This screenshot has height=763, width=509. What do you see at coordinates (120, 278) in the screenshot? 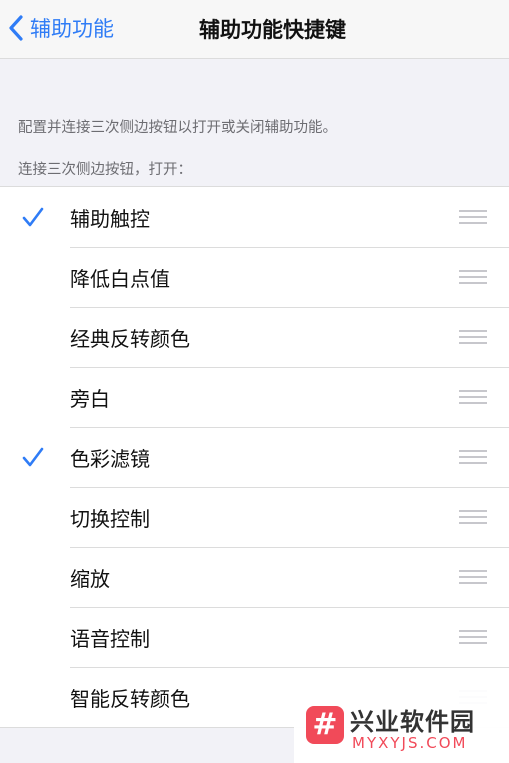
I see `list-item-label: 降低白点值` at bounding box center [120, 278].